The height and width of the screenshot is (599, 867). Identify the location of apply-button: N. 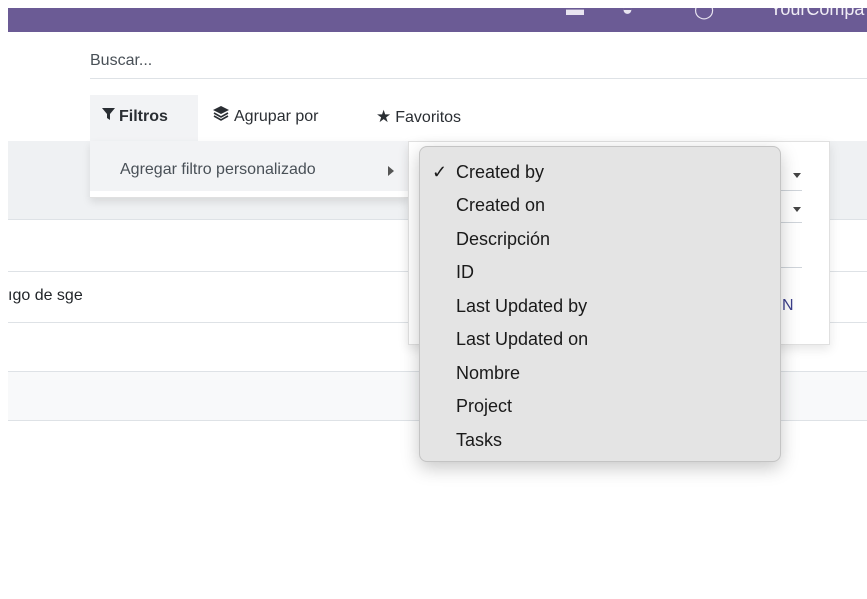
(788, 306).